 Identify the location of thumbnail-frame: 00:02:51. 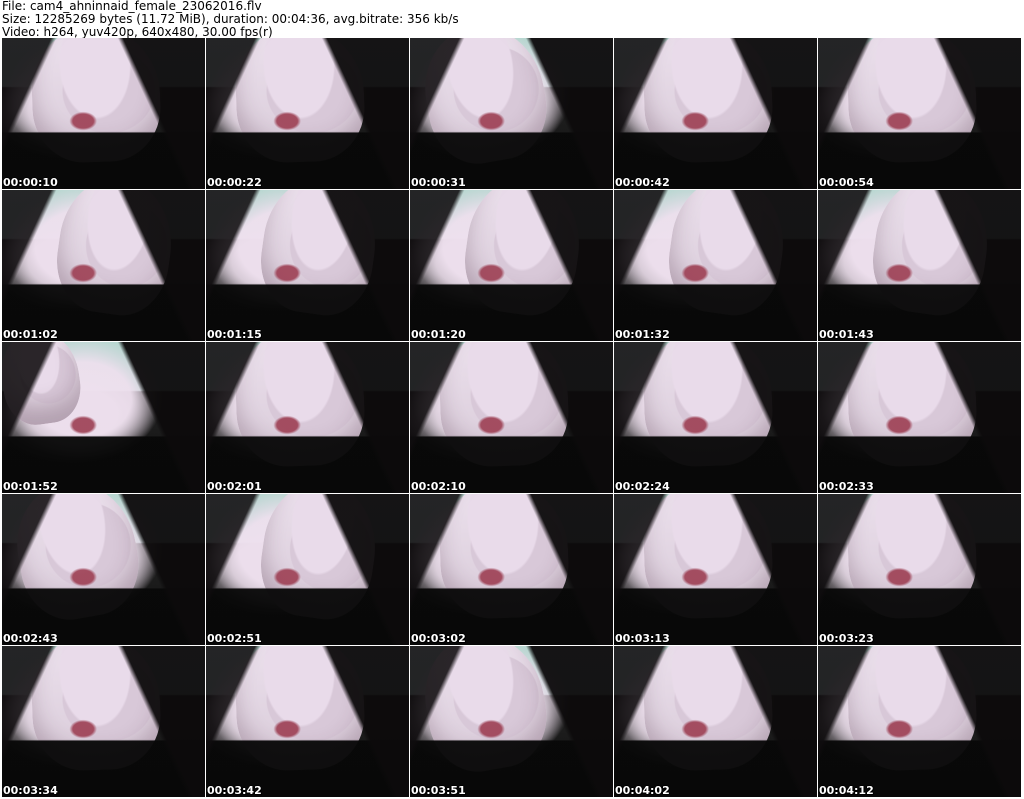
(307, 569).